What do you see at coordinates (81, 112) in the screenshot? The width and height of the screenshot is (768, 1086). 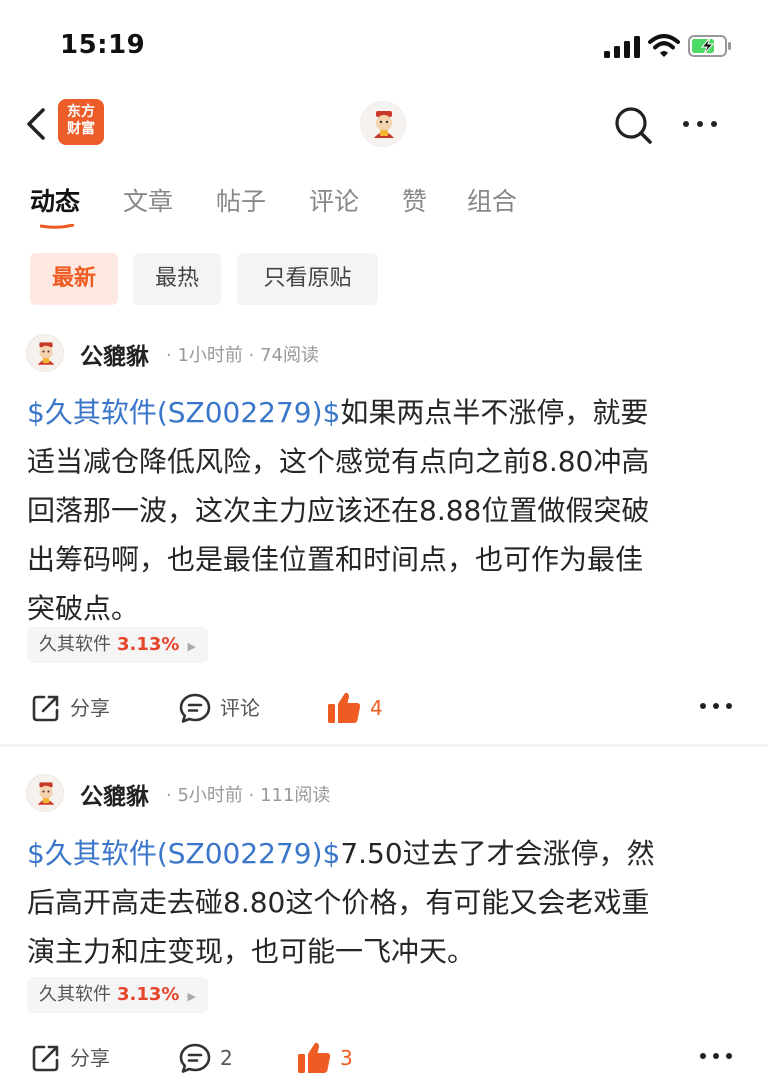 I see `logo-line-1: 东方` at bounding box center [81, 112].